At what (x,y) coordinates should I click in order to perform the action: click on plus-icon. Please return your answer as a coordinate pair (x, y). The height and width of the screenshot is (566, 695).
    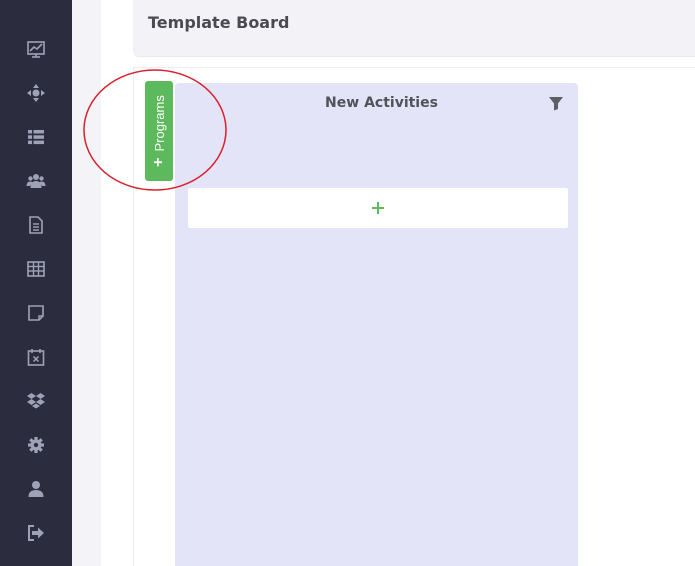
    Looking at the image, I should click on (378, 208).